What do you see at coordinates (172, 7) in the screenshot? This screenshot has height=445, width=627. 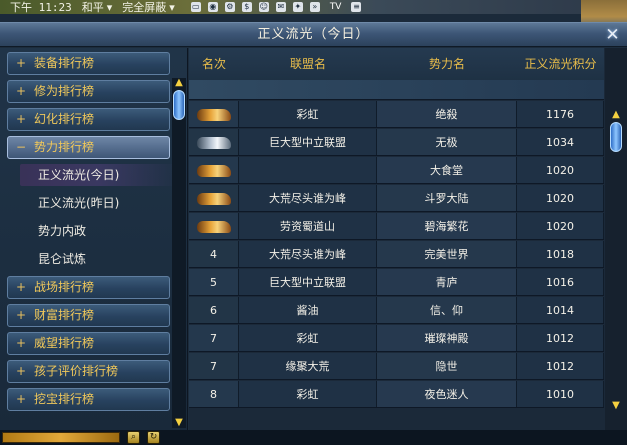 I see `chevron-down-icon: ▾` at bounding box center [172, 7].